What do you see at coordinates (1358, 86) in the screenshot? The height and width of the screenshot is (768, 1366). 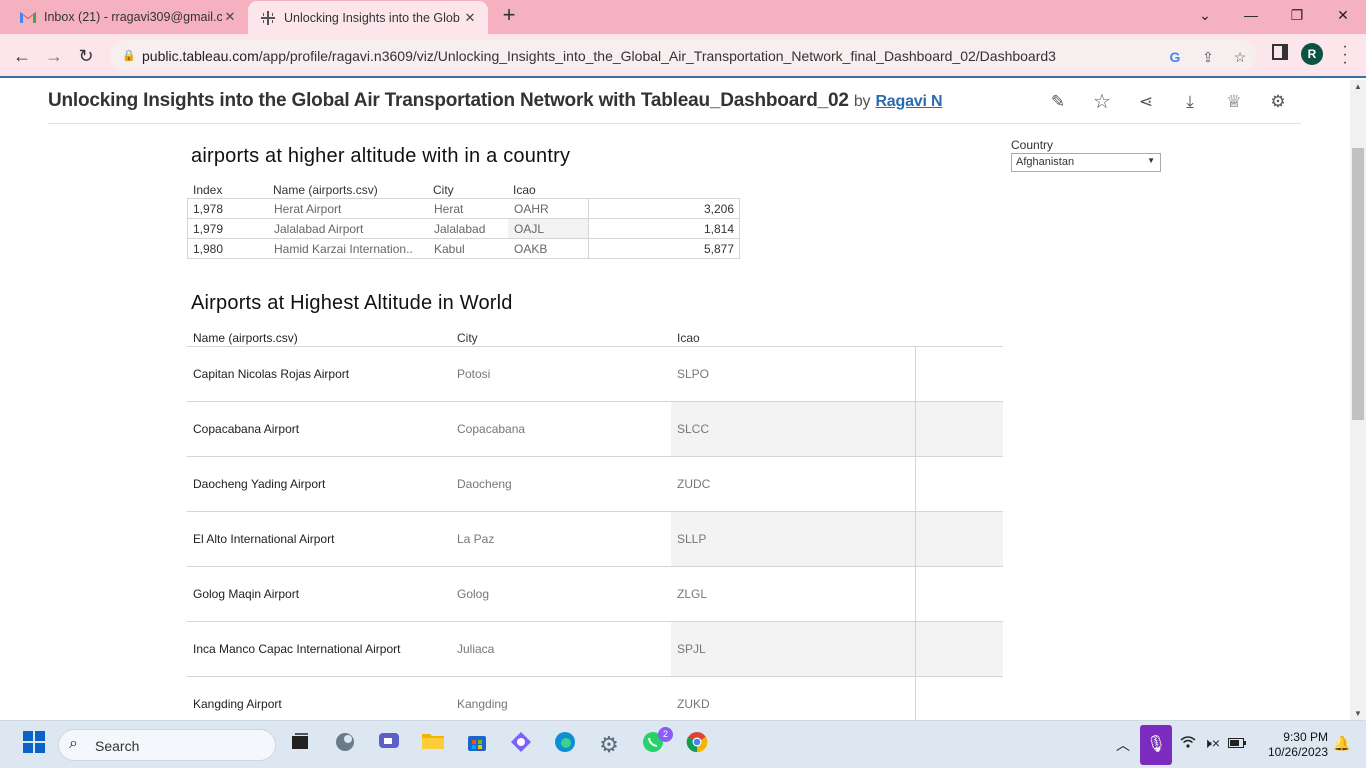 I see `scroll-up-arrow-icon: ▲` at bounding box center [1358, 86].